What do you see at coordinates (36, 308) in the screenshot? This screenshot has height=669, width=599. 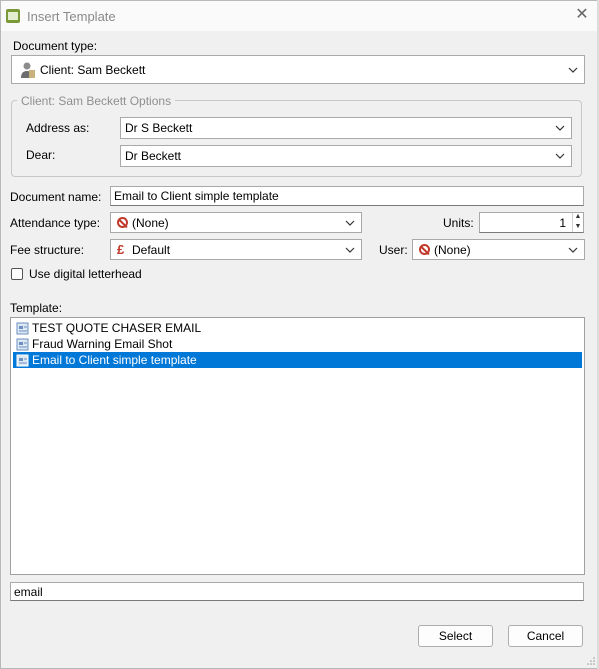 I see `template-label: Template:` at bounding box center [36, 308].